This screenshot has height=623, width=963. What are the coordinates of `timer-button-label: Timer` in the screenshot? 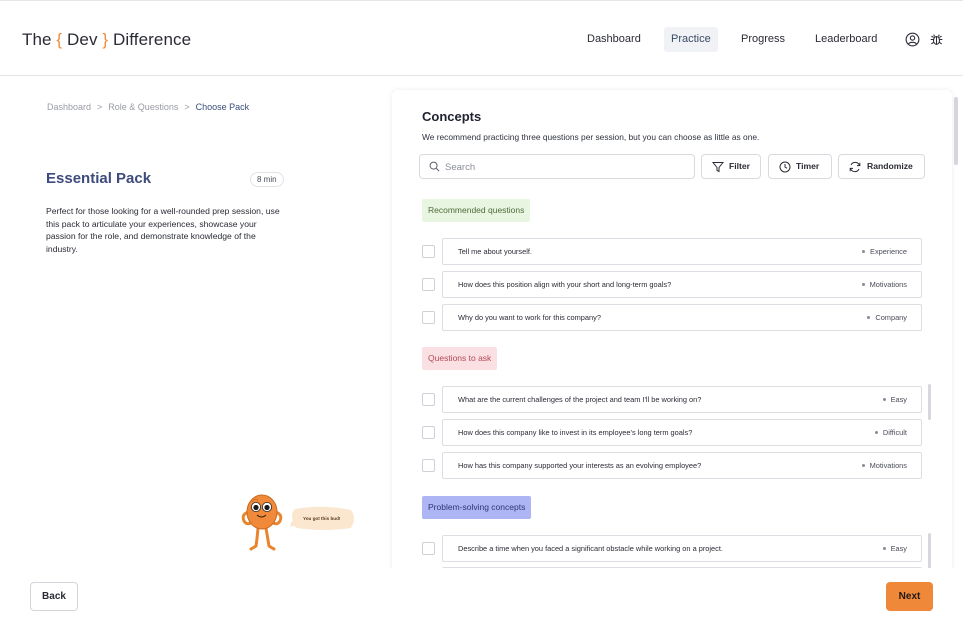 It's located at (808, 166).